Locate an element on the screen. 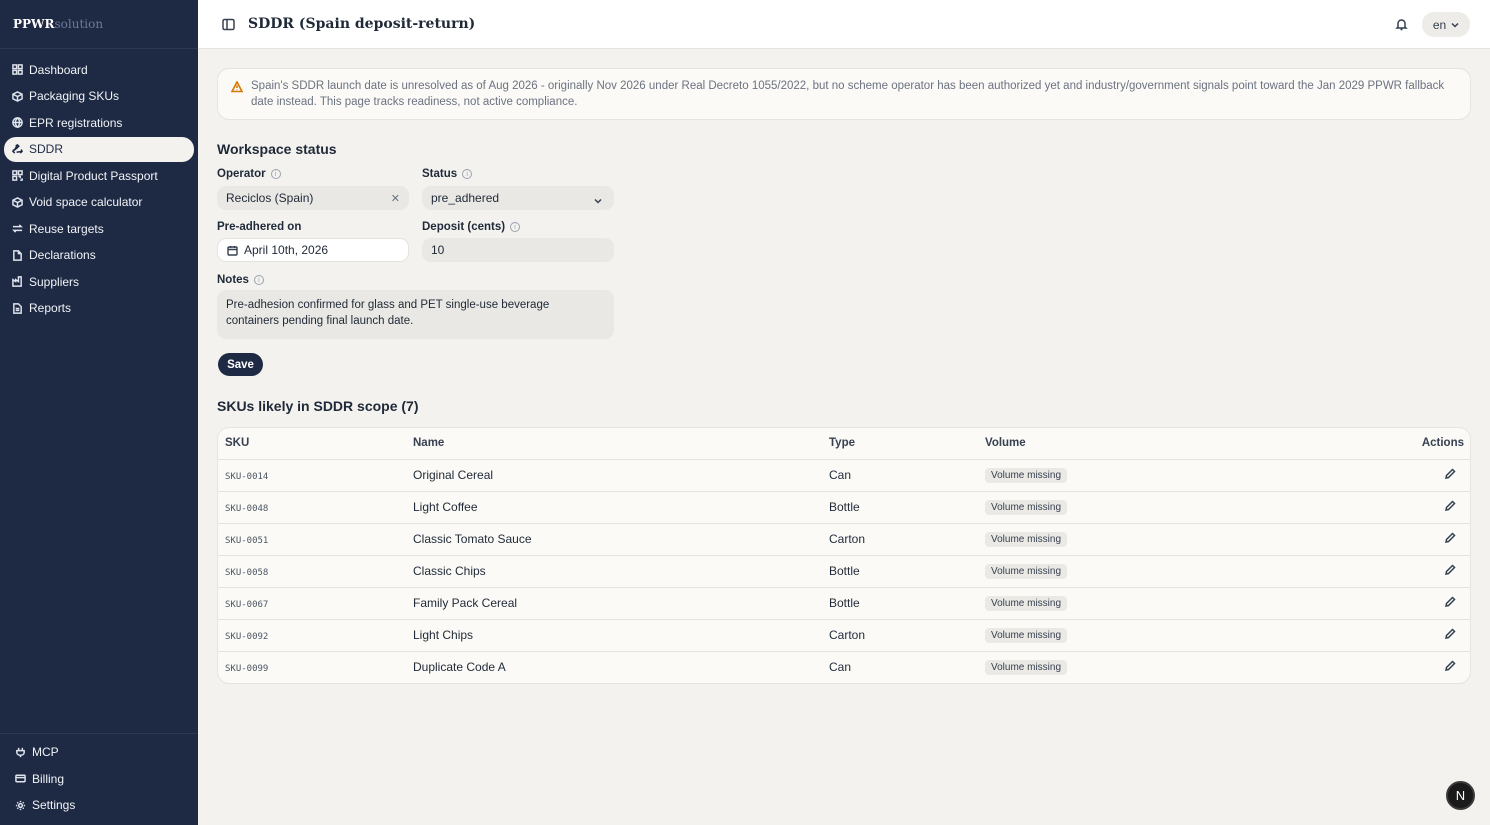 The image size is (1490, 825). preadhered-label-text: Pre-adhered on is located at coordinates (259, 227).